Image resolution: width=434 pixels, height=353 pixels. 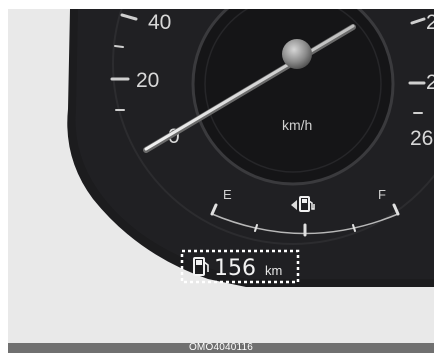 I want to click on fuel-empty-label: E, so click(x=227, y=194).